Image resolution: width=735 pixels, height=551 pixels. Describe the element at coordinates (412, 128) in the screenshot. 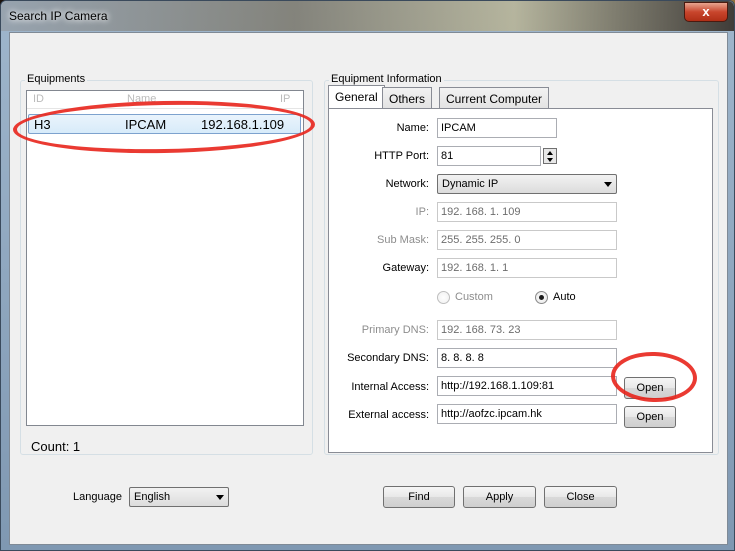

I see `name-label: Name:` at that location.